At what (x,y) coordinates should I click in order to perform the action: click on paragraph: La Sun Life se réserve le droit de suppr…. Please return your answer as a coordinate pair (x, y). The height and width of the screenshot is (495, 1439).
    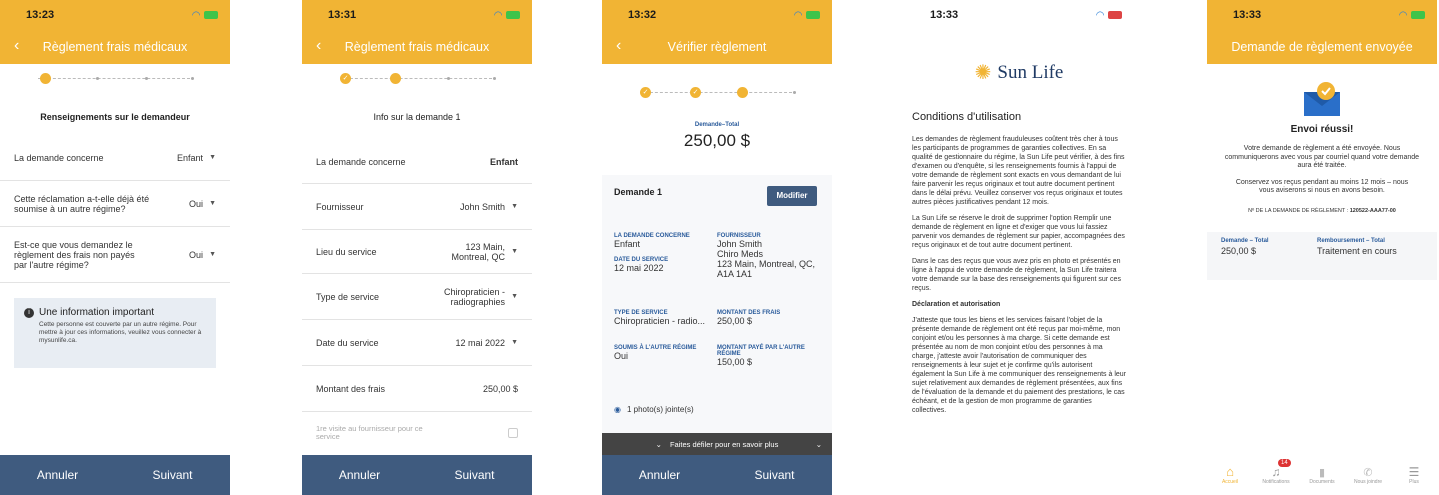
    Looking at the image, I should click on (1018, 232).